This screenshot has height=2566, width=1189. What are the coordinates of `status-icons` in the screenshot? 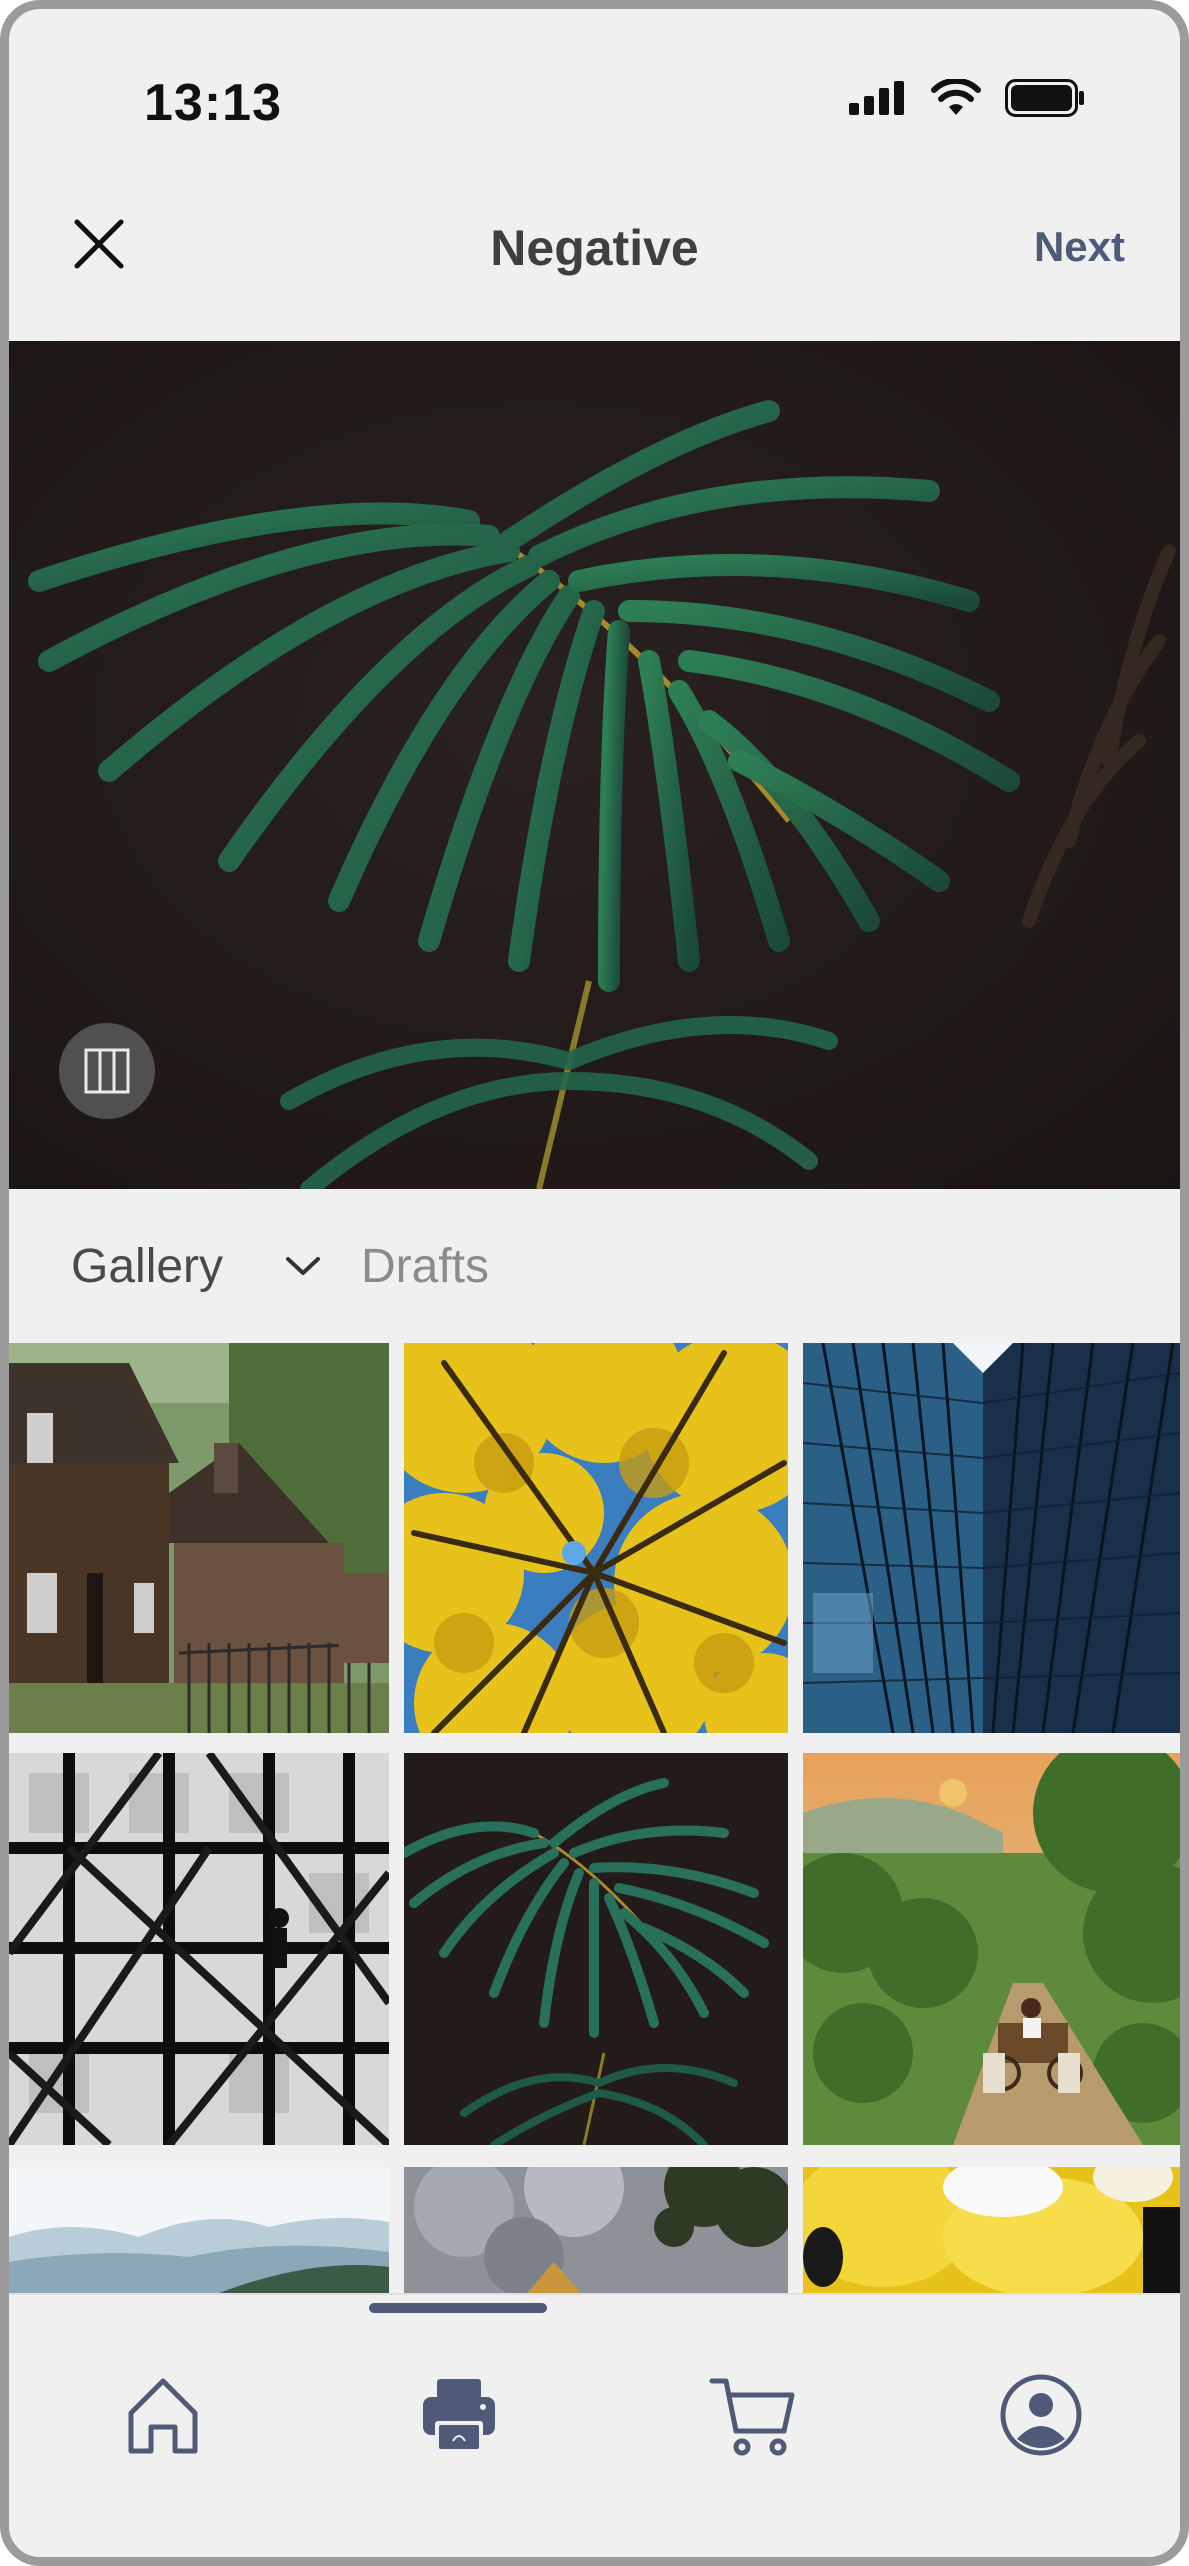 It's located at (967, 98).